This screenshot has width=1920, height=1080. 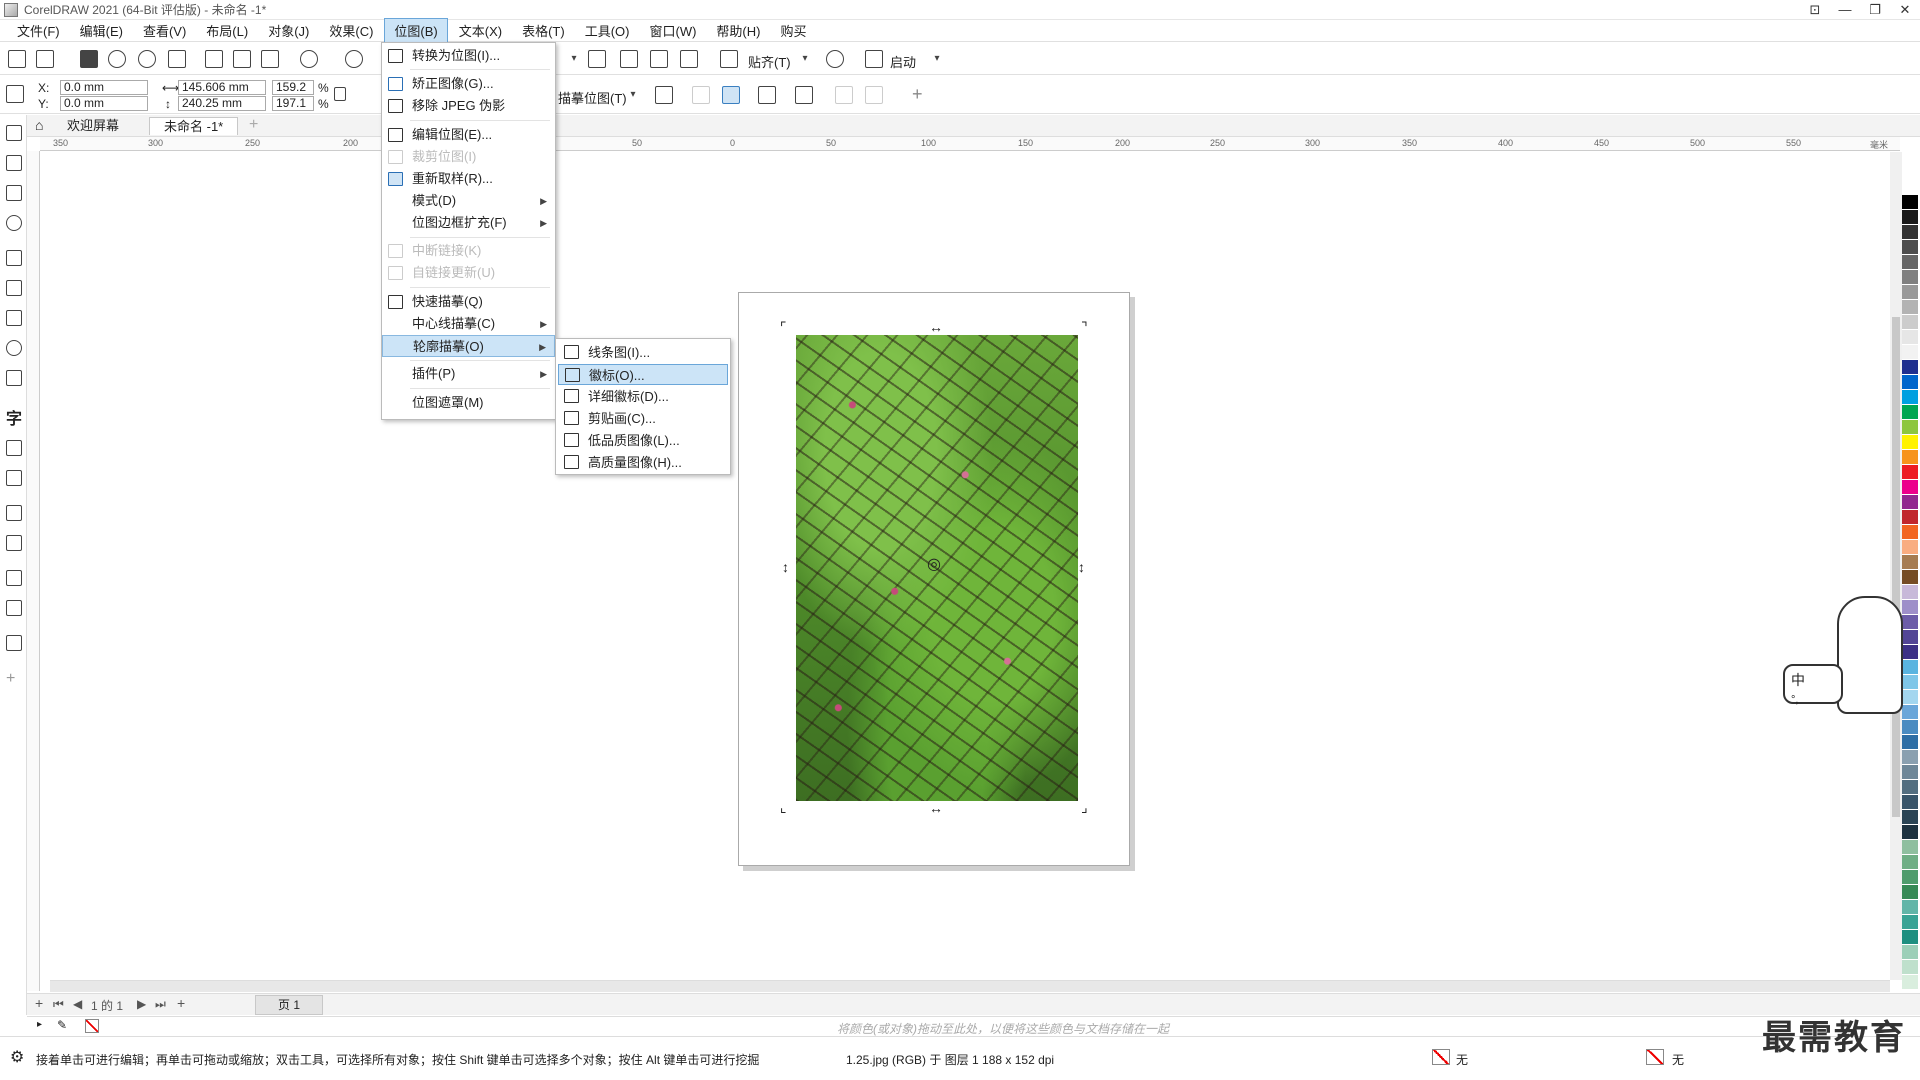 I want to click on launch-dropdown-chevron-icon: ▾, so click(x=937, y=59).